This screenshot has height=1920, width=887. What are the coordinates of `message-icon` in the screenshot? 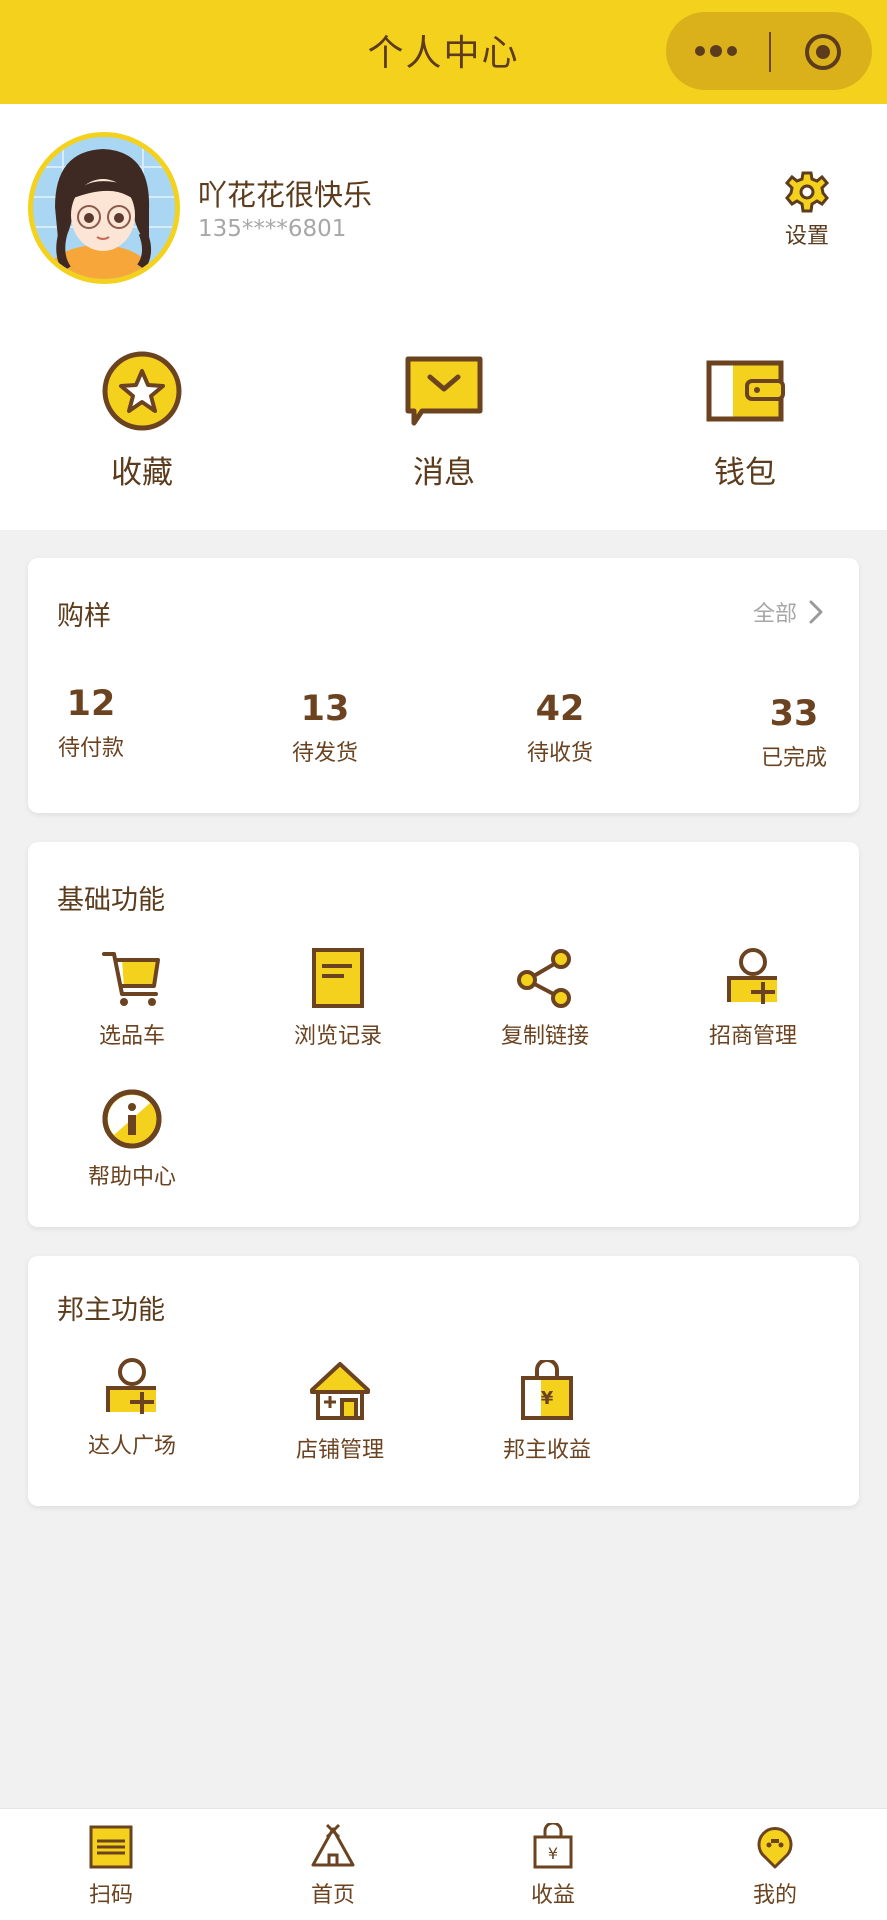 It's located at (444, 391).